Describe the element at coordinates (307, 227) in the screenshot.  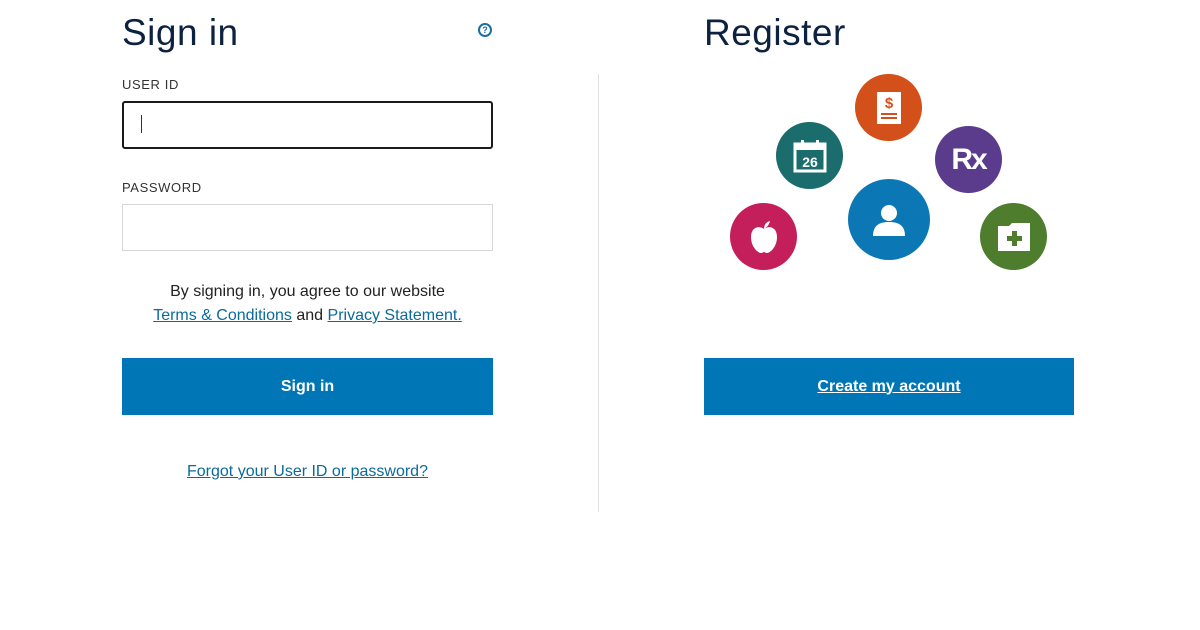
I see `password-input` at that location.